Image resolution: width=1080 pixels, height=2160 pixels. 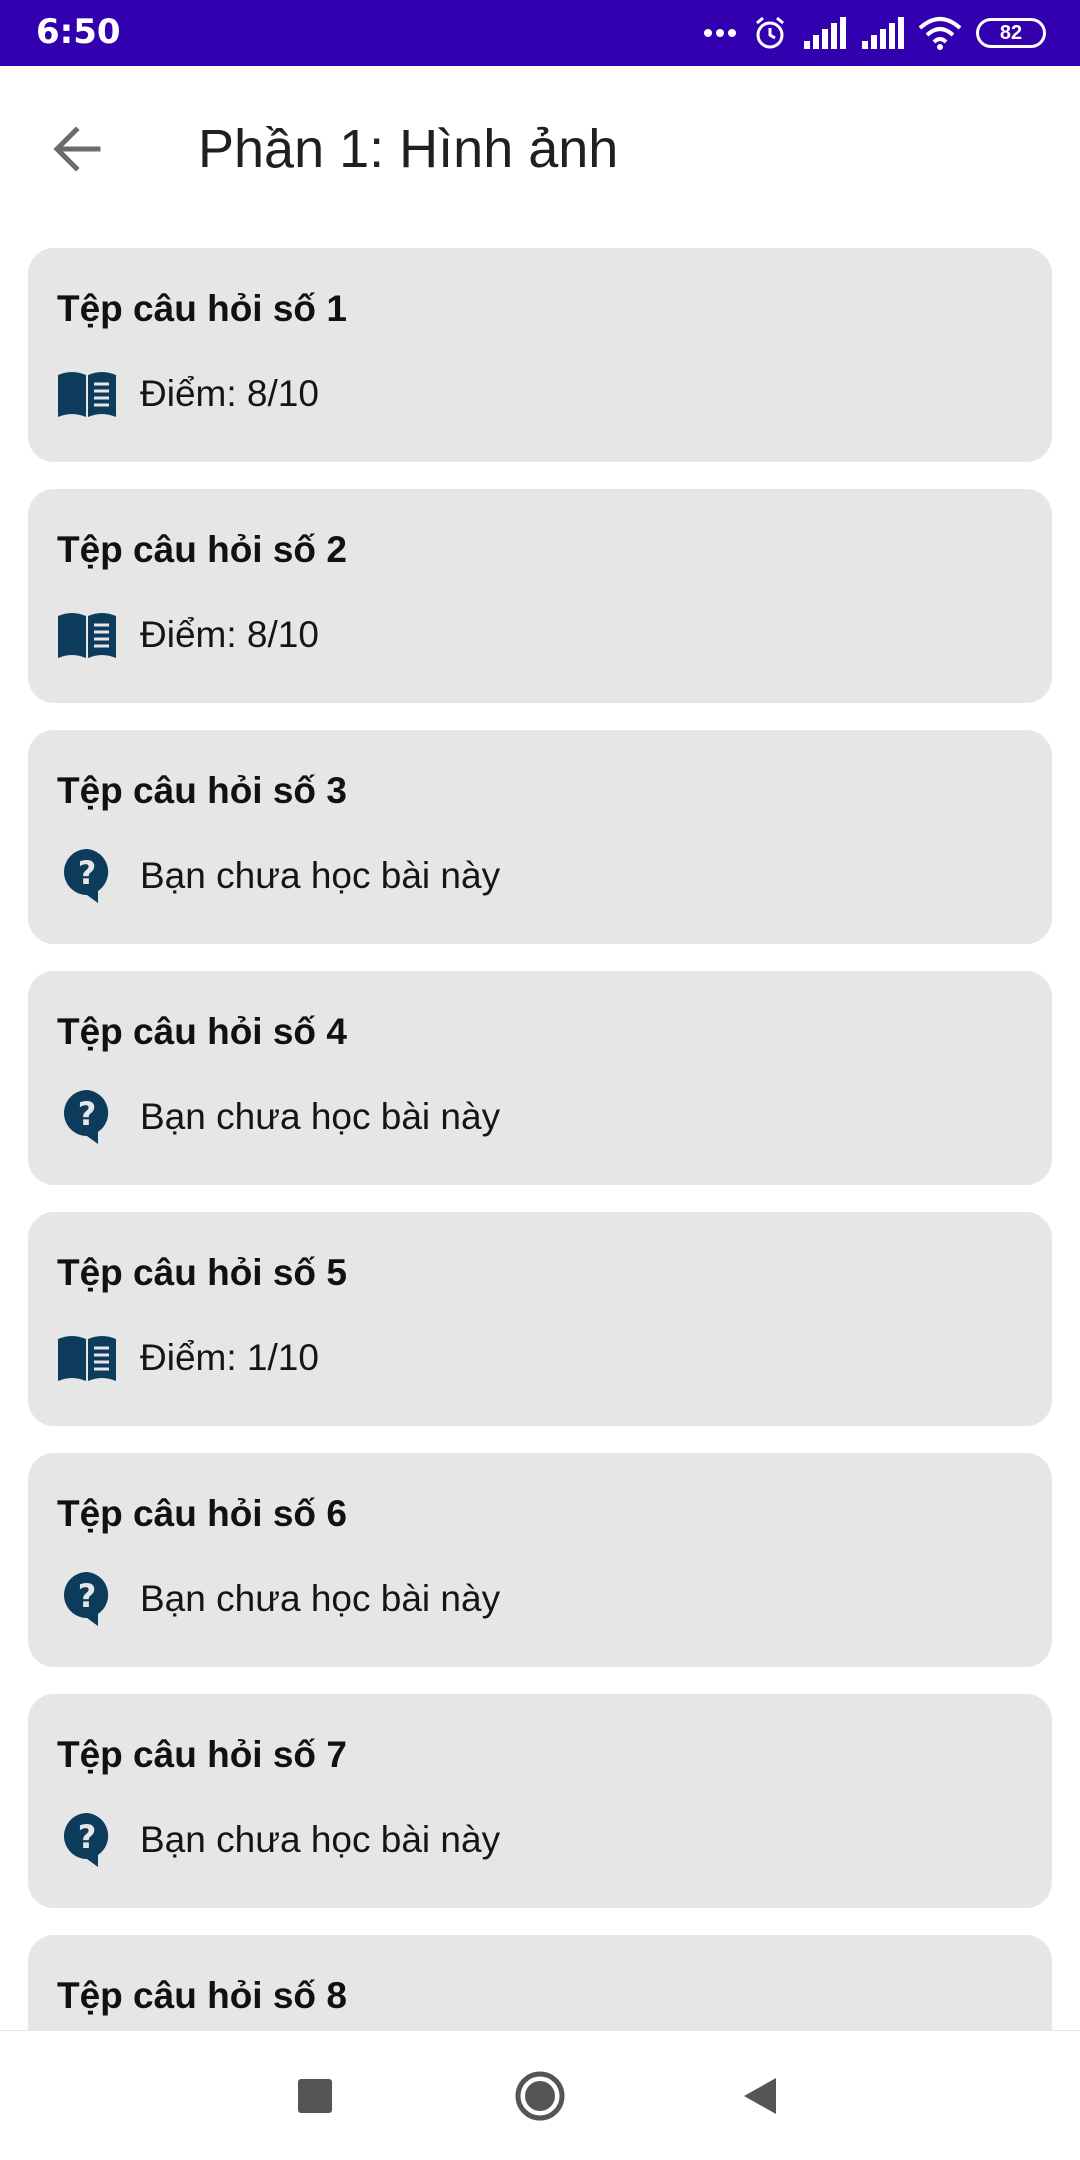 I want to click on alarm-icon, so click(x=770, y=33).